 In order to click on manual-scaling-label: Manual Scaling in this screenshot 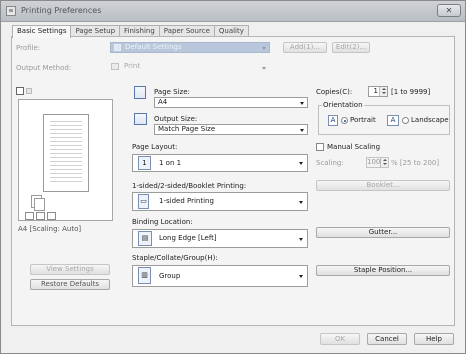, I will do `click(354, 147)`.